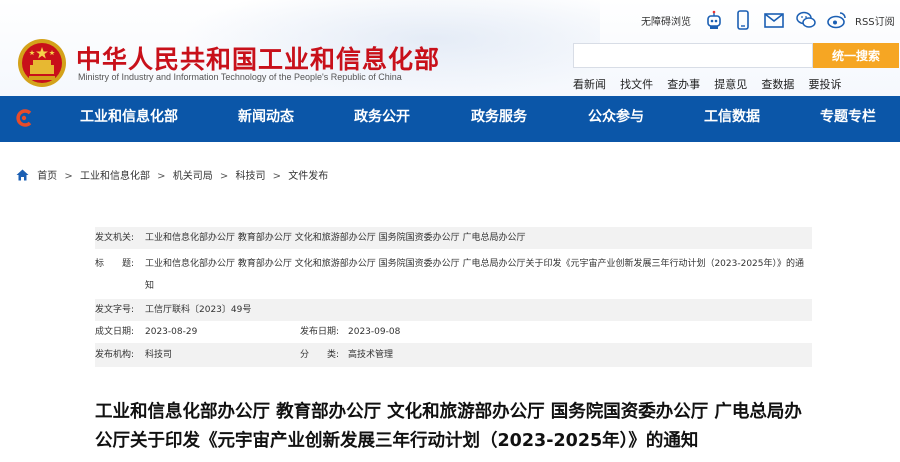 The width and height of the screenshot is (900, 462). What do you see at coordinates (382, 119) in the screenshot?
I see `nav-item-gov-affairs: 政务公开` at bounding box center [382, 119].